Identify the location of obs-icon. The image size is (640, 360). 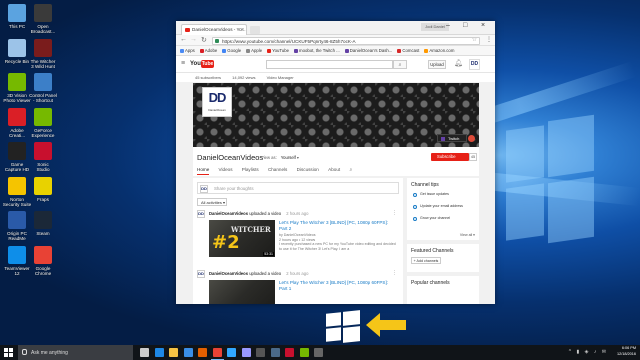
(260, 352).